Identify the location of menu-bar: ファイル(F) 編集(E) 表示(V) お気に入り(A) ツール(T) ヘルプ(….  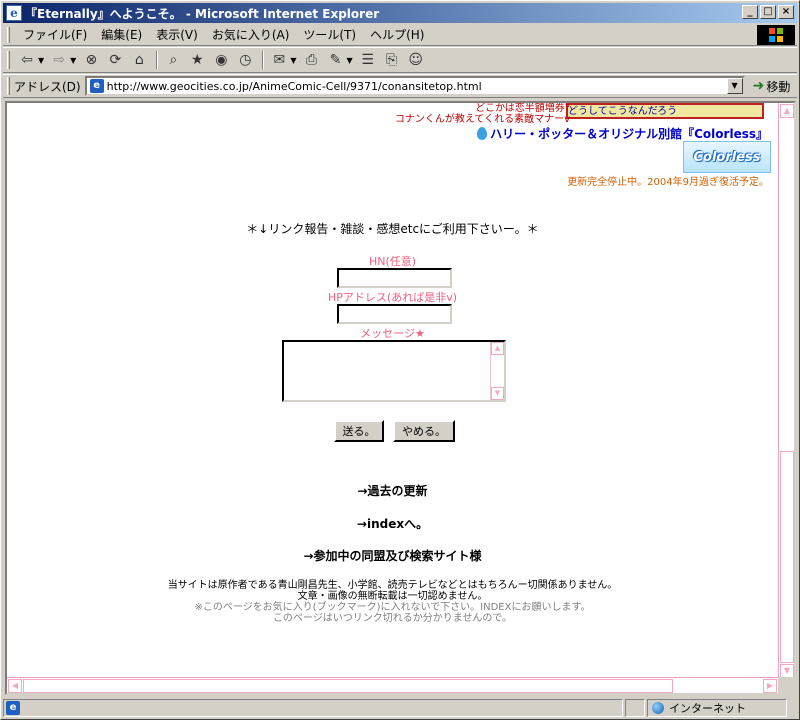
(400, 35).